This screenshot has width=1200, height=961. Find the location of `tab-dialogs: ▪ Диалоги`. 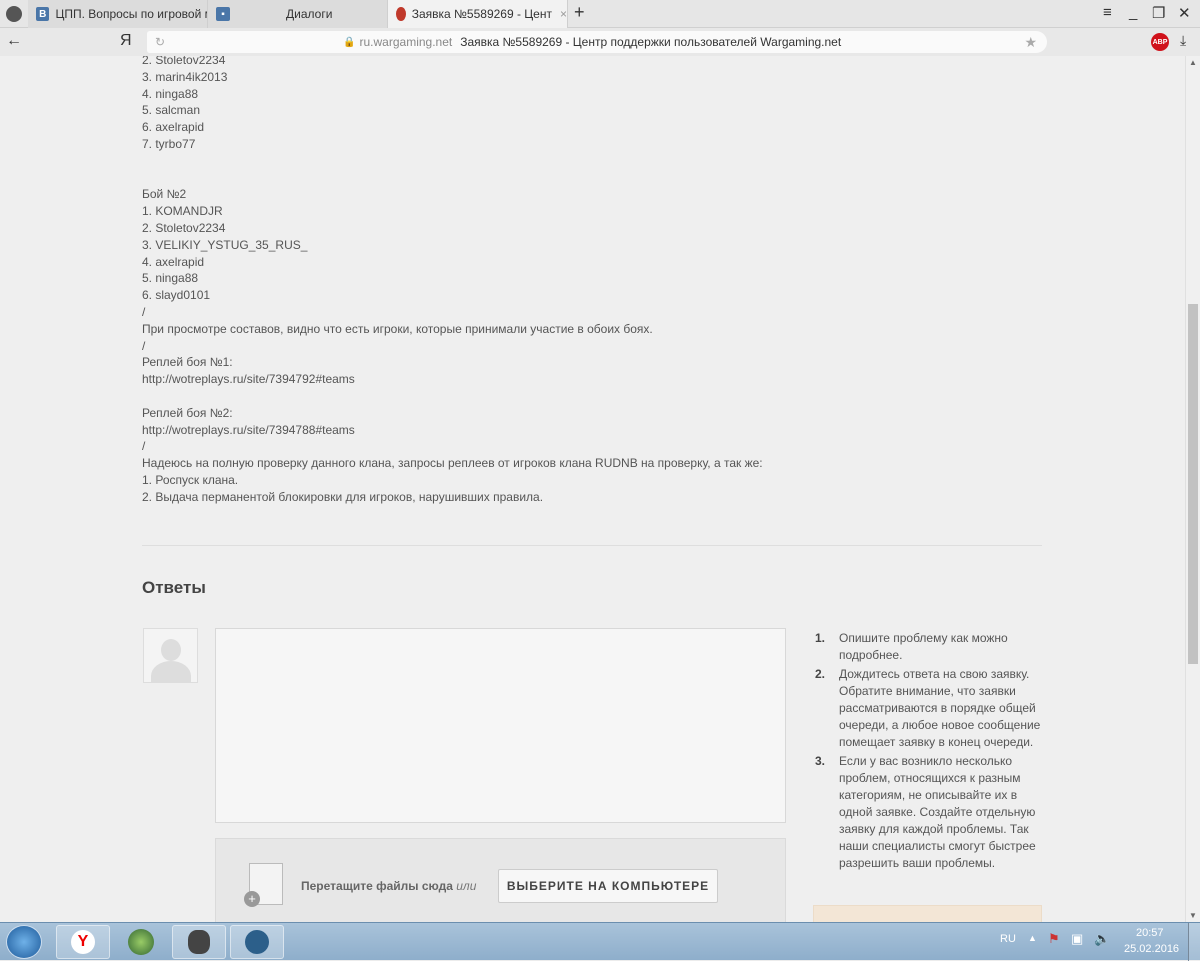

tab-dialogs: ▪ Диалоги is located at coordinates (298, 14).